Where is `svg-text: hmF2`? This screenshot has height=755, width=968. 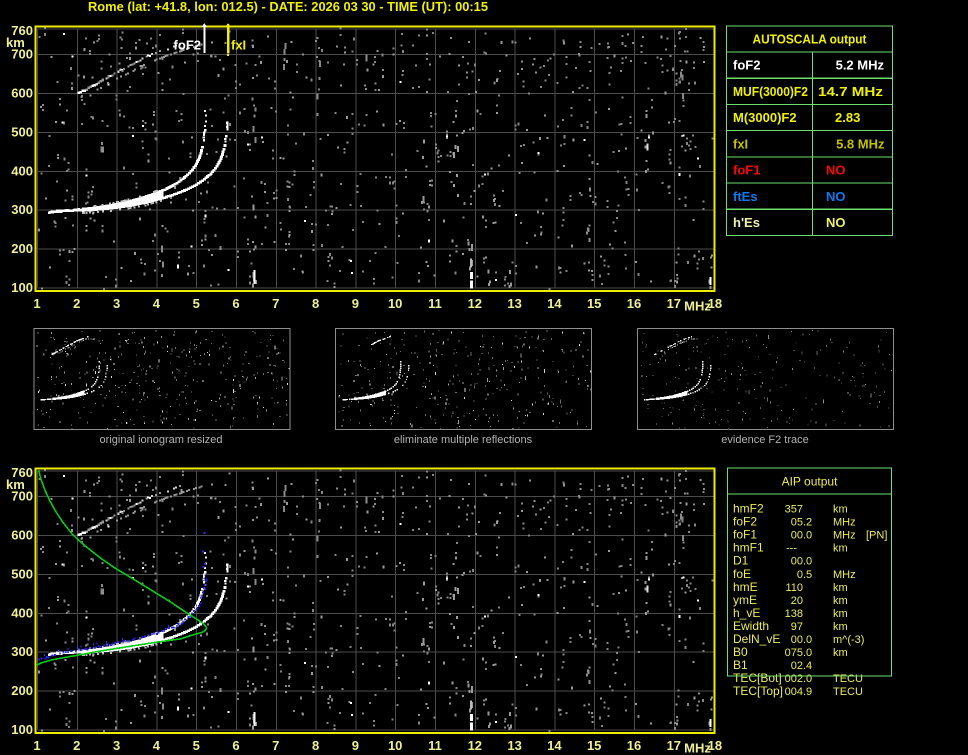
svg-text: hmF2 is located at coordinates (748, 509).